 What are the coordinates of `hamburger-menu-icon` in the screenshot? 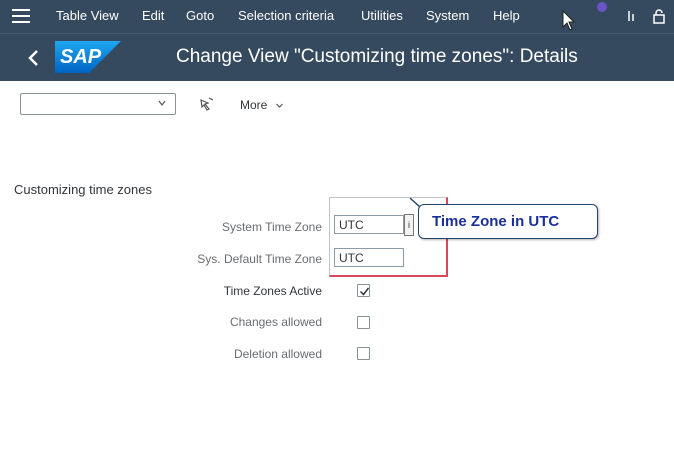 It's located at (21, 16).